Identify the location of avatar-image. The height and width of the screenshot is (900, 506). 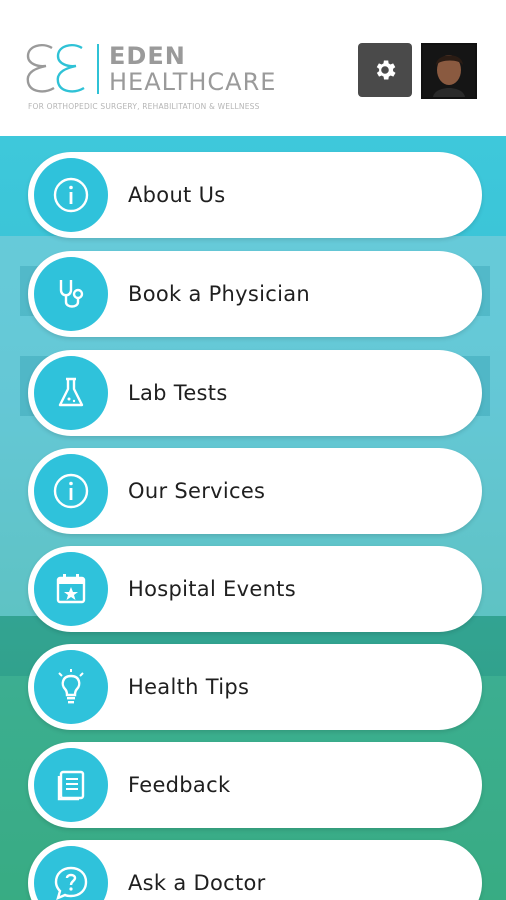
(449, 71).